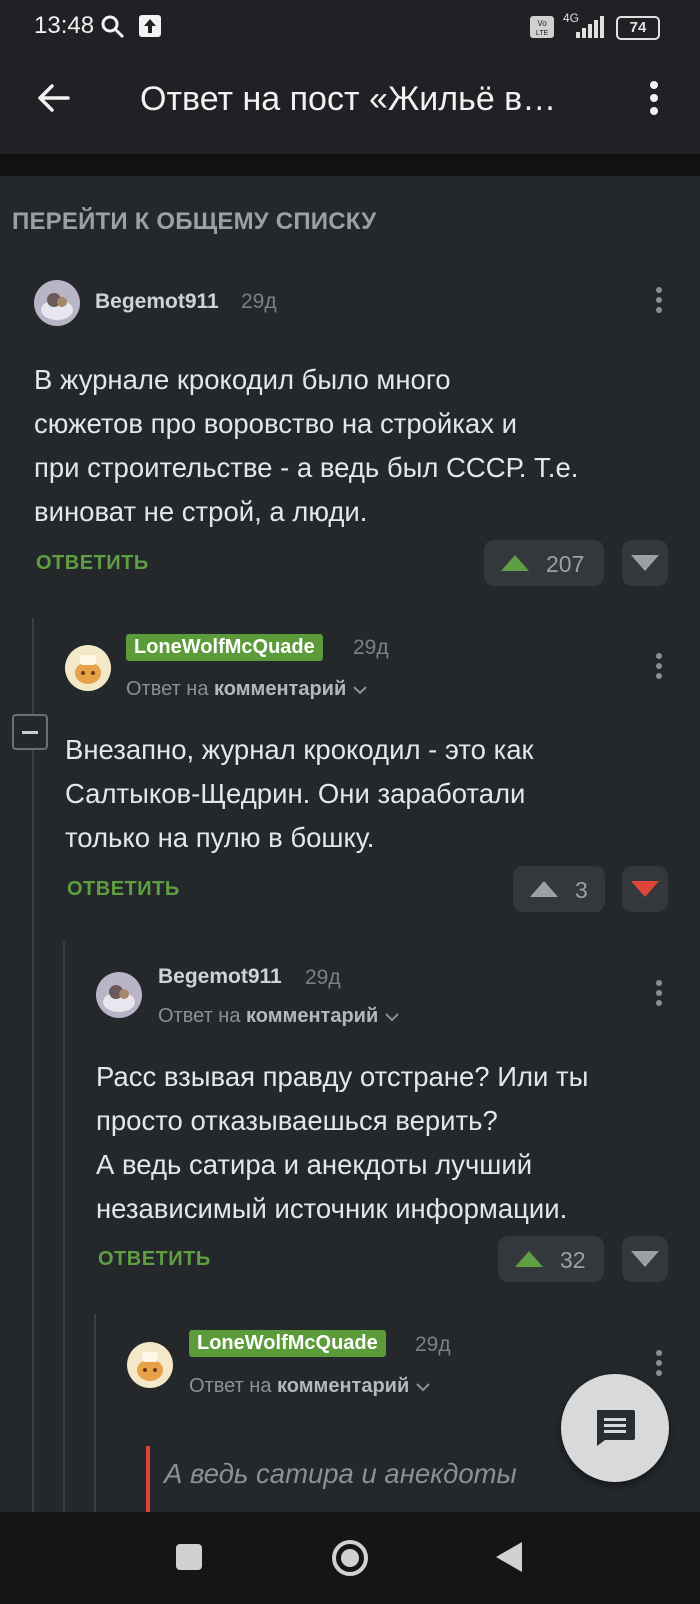 The image size is (700, 1604). I want to click on volte-icon: Vo LTE, so click(542, 27).